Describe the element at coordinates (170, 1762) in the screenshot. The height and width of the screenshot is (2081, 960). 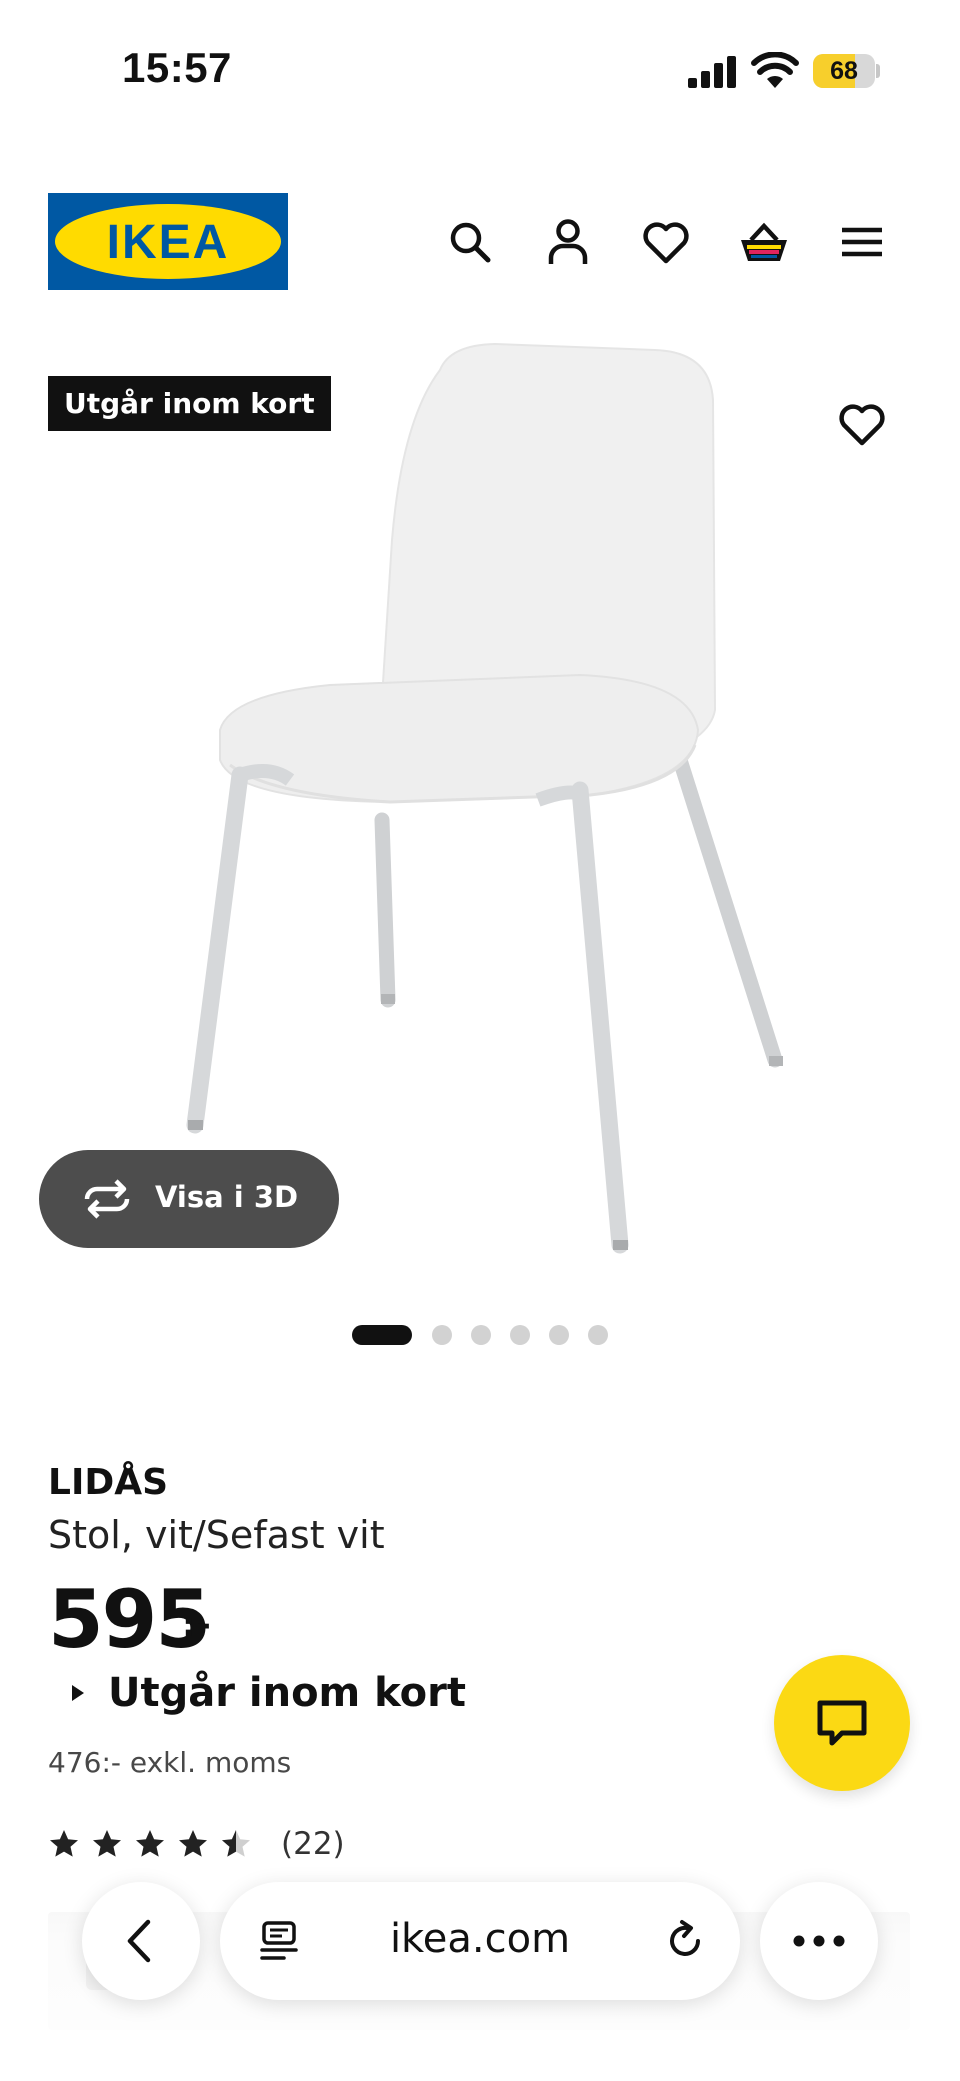
I see `price-ex-vat: 476:- exkl. moms` at that location.